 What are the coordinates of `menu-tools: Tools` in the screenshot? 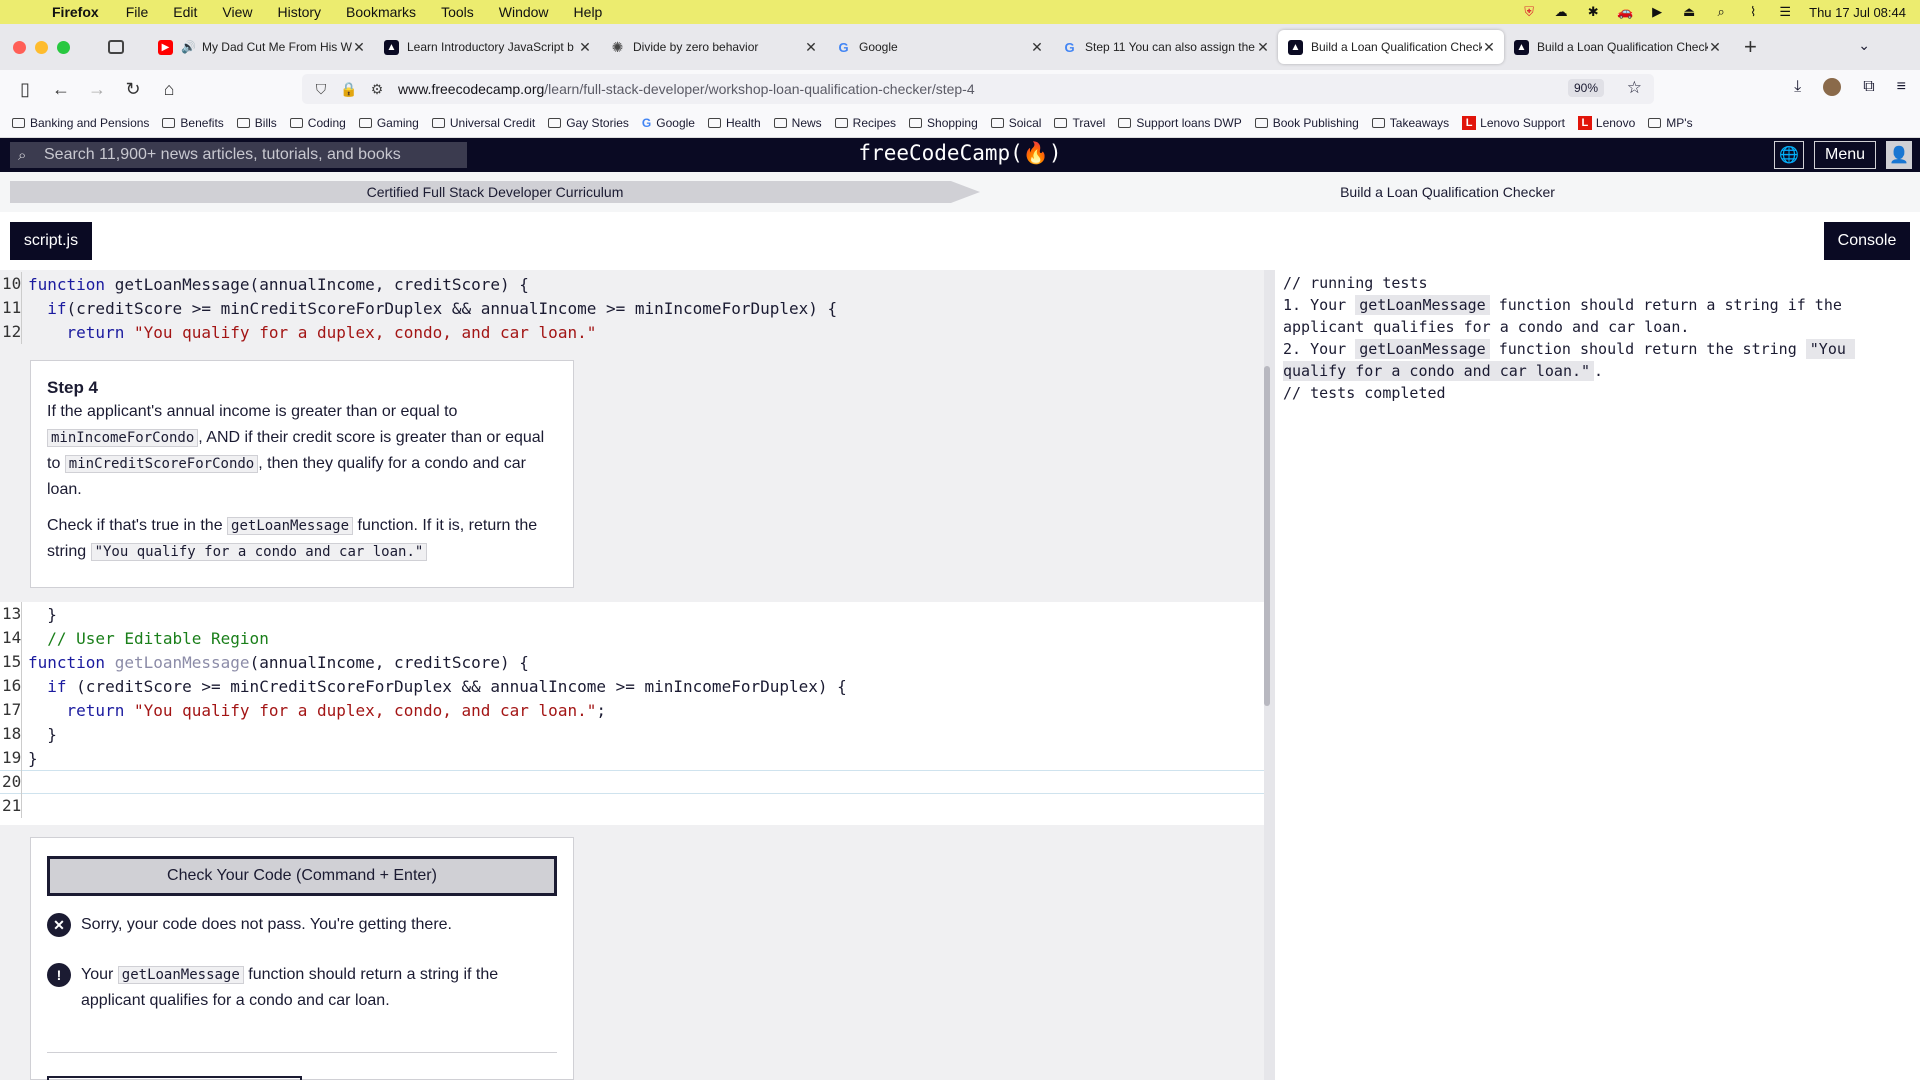 It's located at (457, 12).